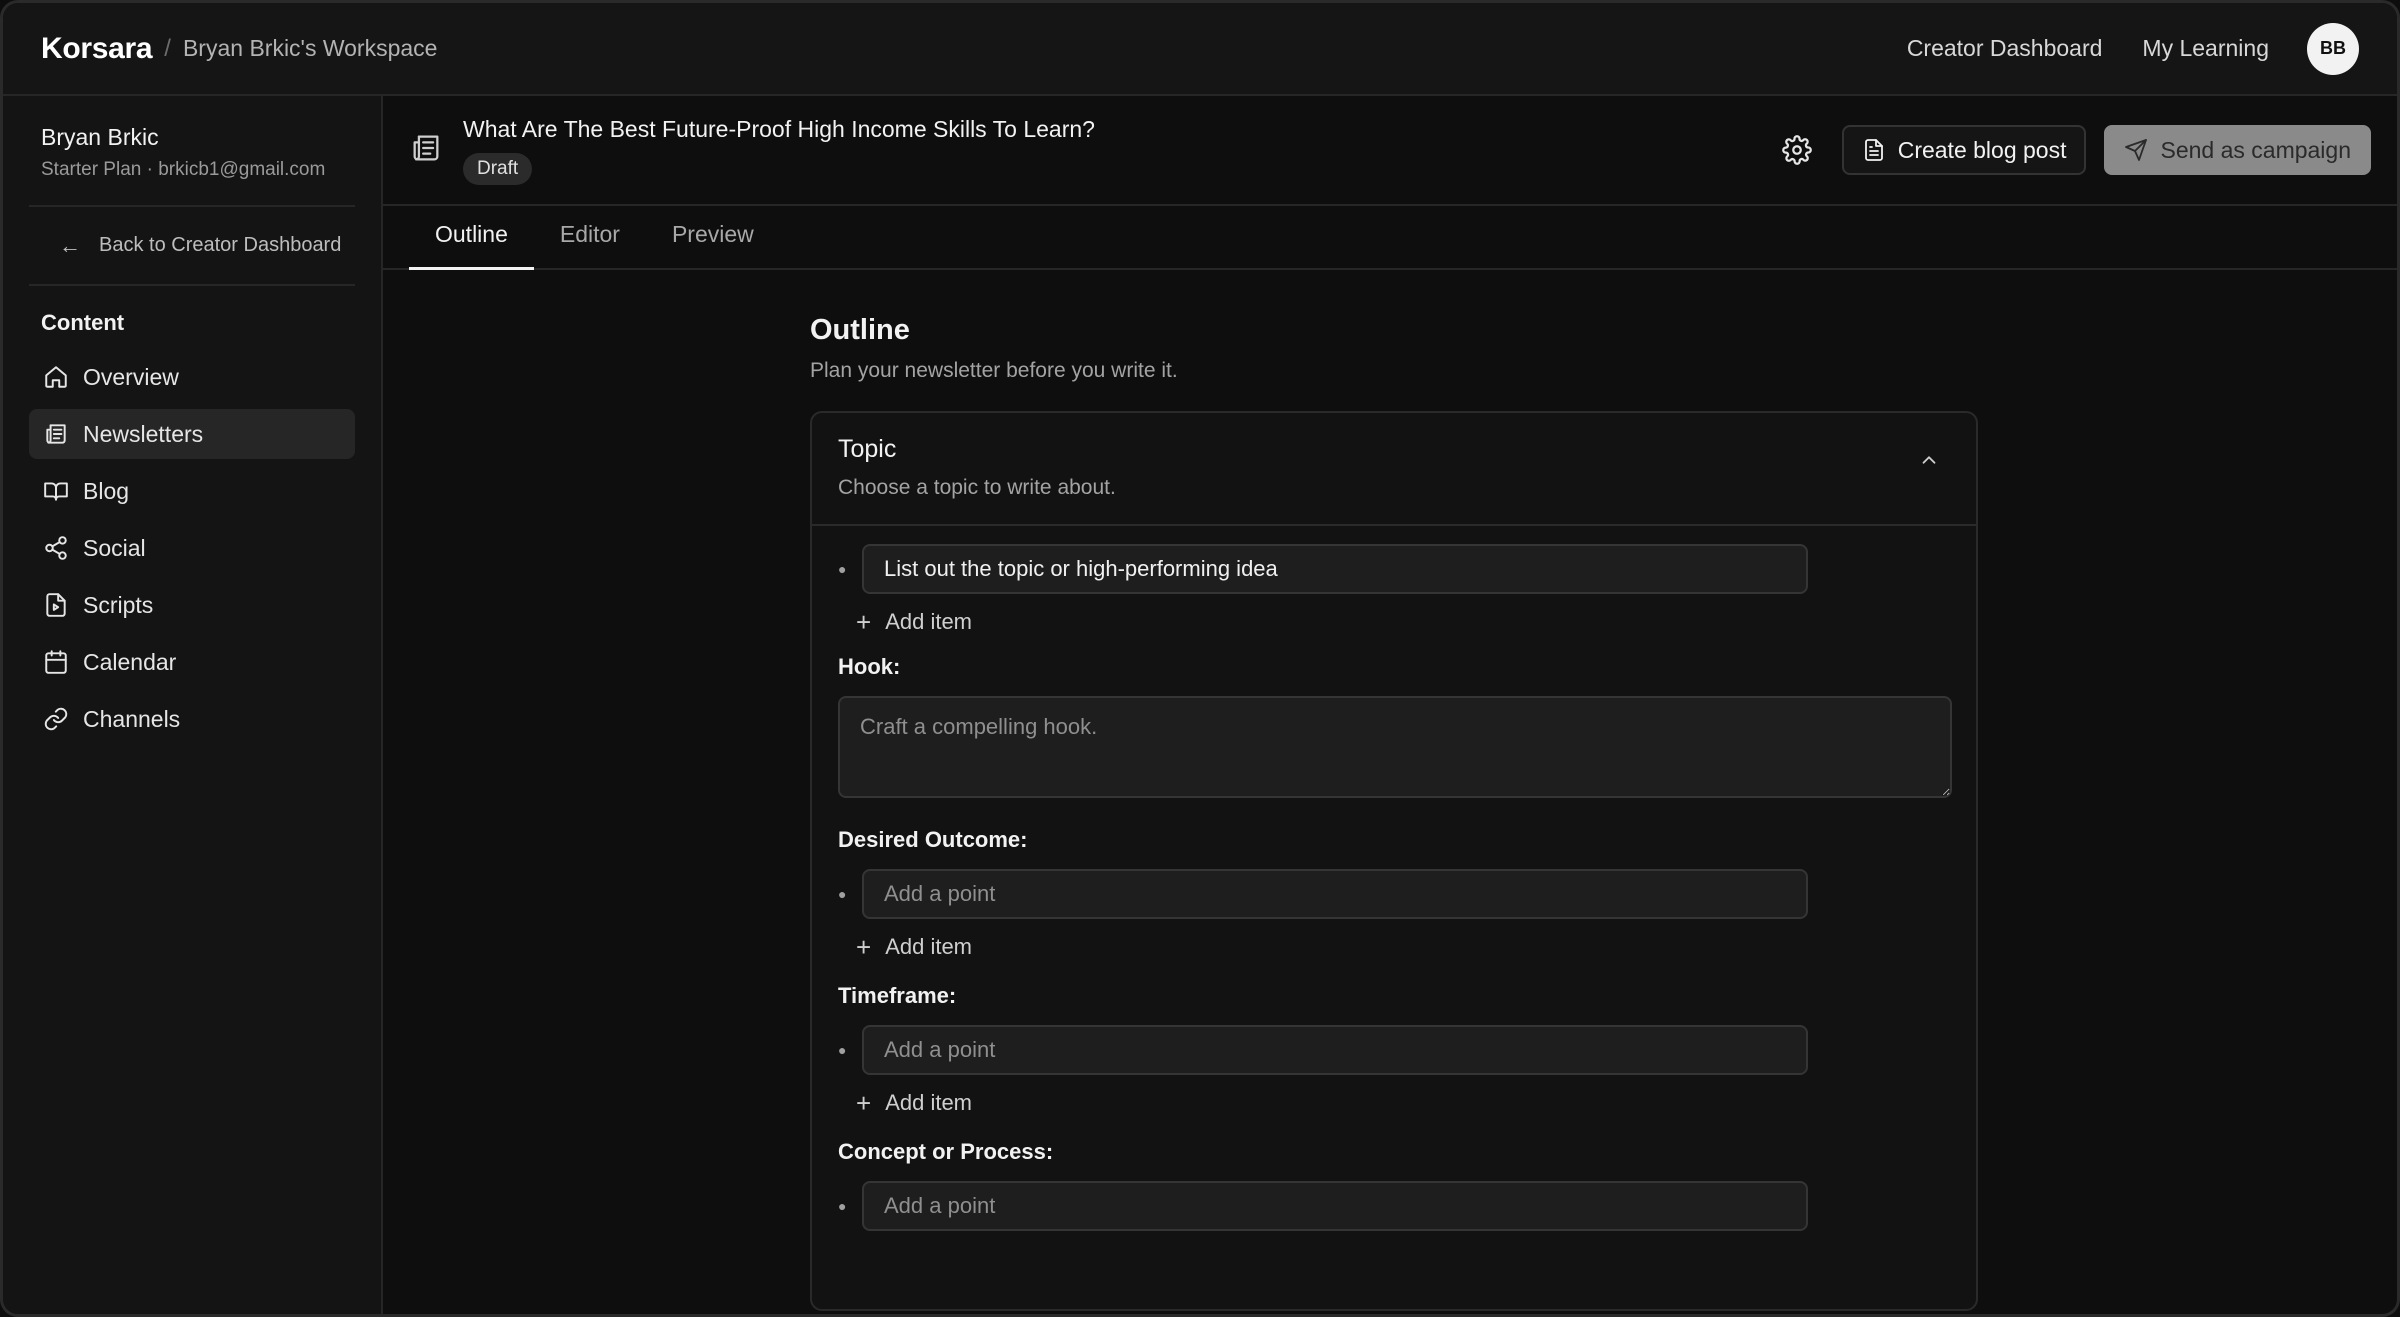 The height and width of the screenshot is (1317, 2400). I want to click on book-icon, so click(56, 491).